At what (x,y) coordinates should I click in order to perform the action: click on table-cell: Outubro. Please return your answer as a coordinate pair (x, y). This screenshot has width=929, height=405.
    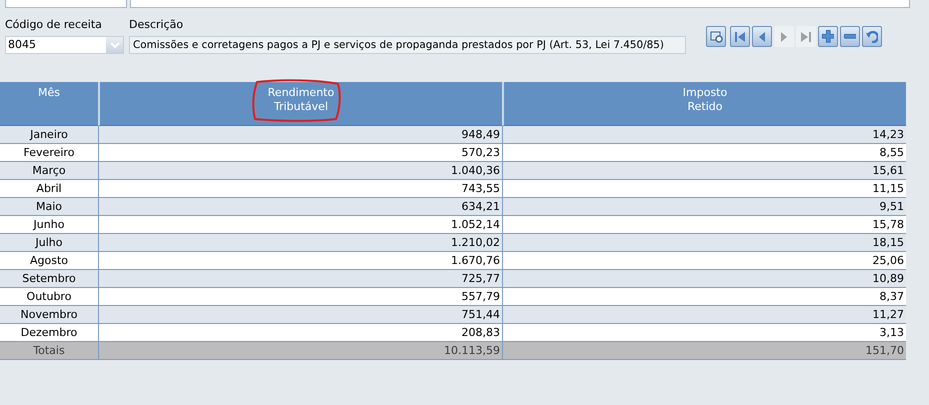
    Looking at the image, I should click on (49, 297).